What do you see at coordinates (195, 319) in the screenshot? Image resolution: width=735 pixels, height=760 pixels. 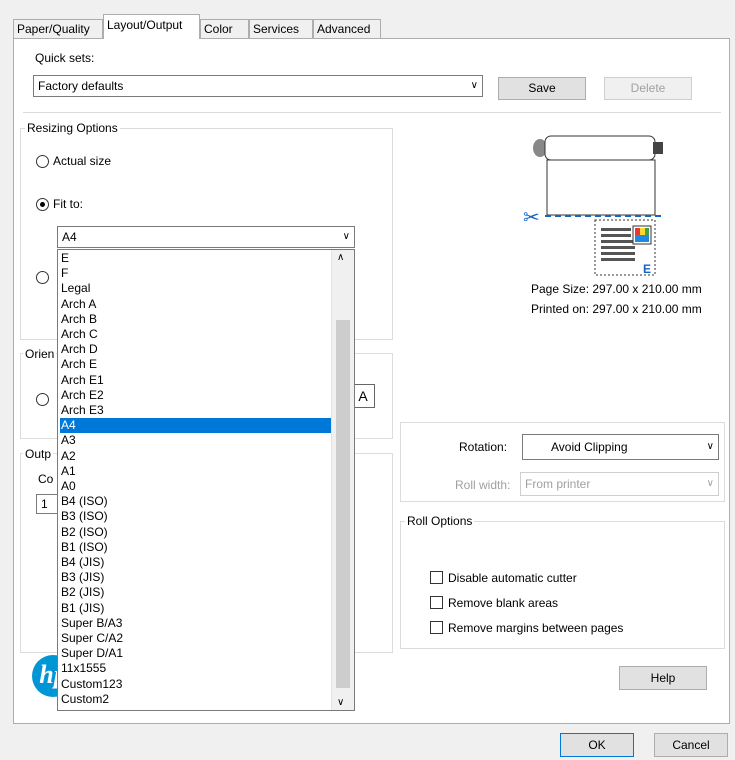 I see `list-item: Arch B` at bounding box center [195, 319].